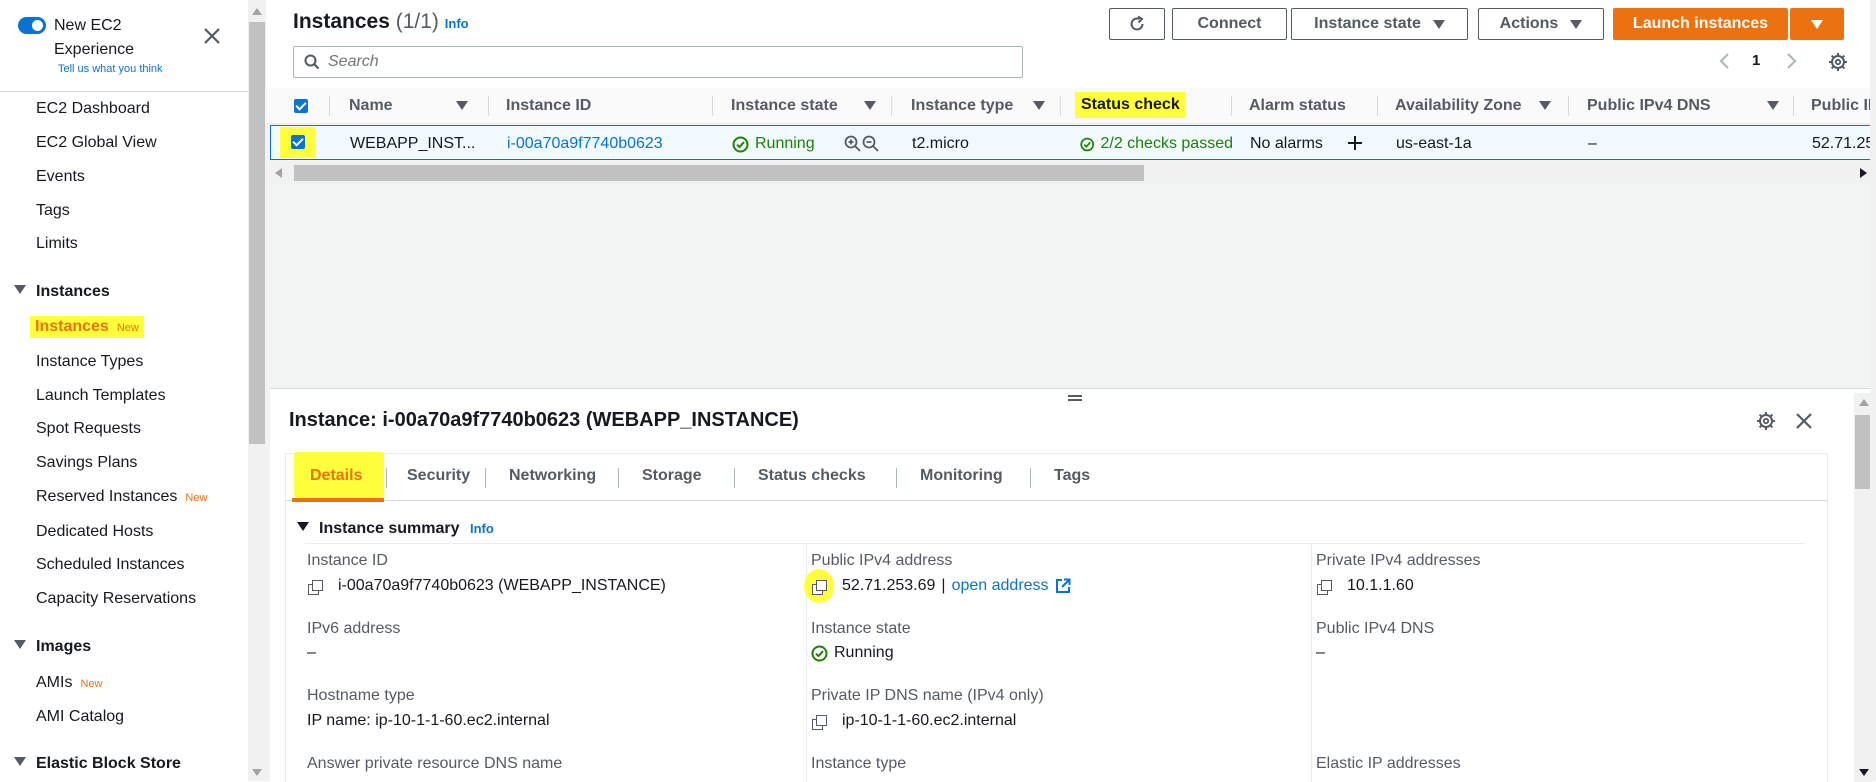  I want to click on sidebar-item-ec2-global-view: EC2 Global View, so click(96, 143).